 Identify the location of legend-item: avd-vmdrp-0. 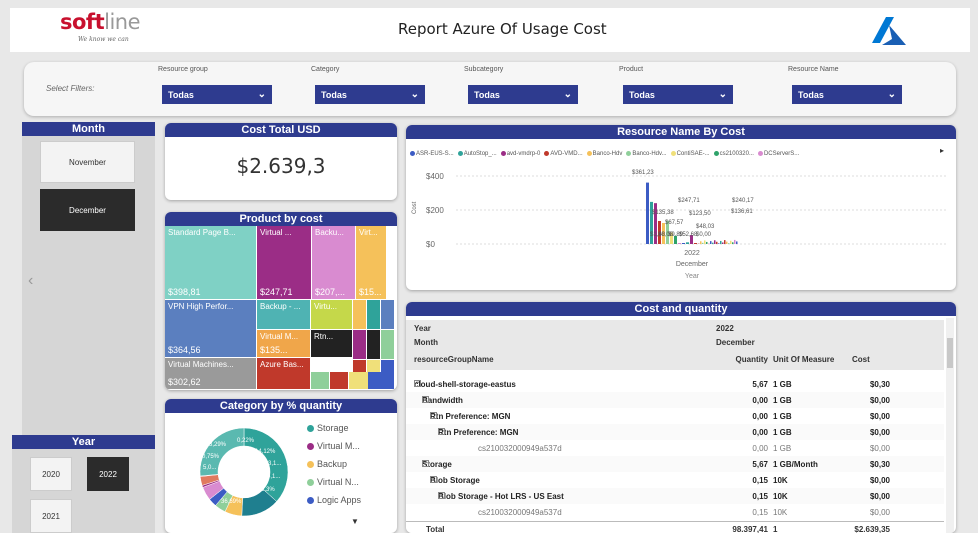
(520, 154).